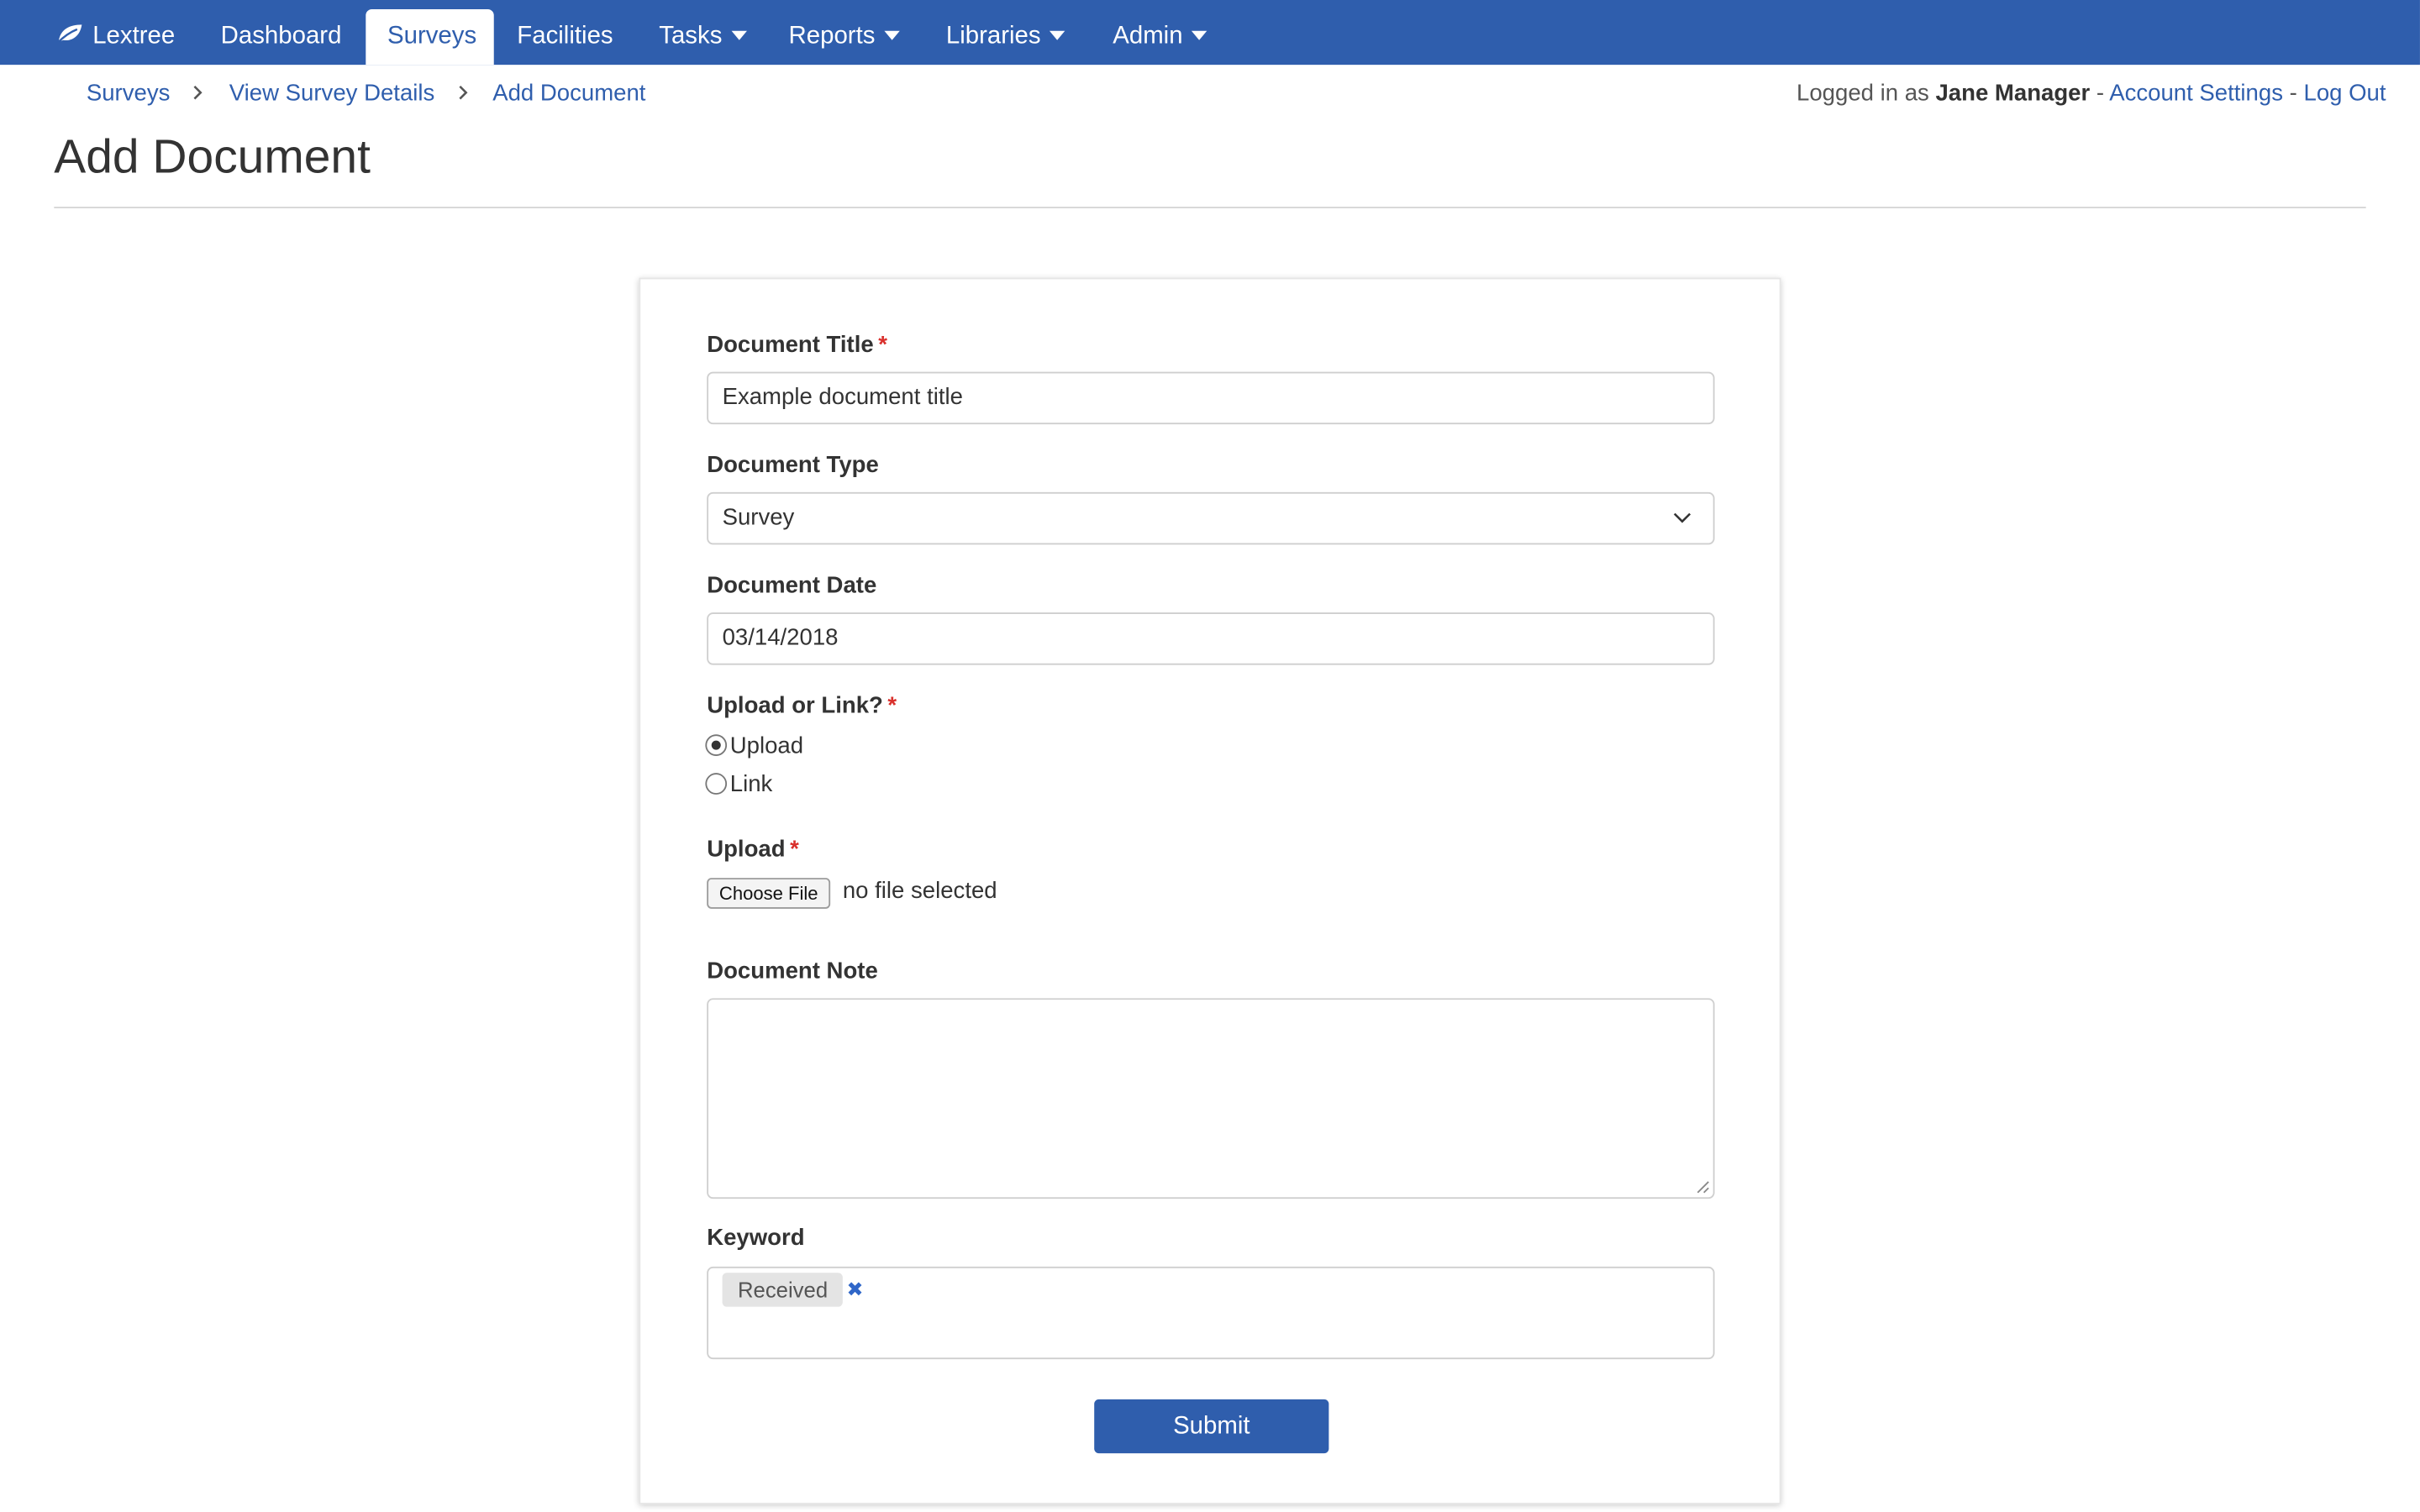 Image resolution: width=2420 pixels, height=1512 pixels. I want to click on document-title-label: Document Title *, so click(797, 345).